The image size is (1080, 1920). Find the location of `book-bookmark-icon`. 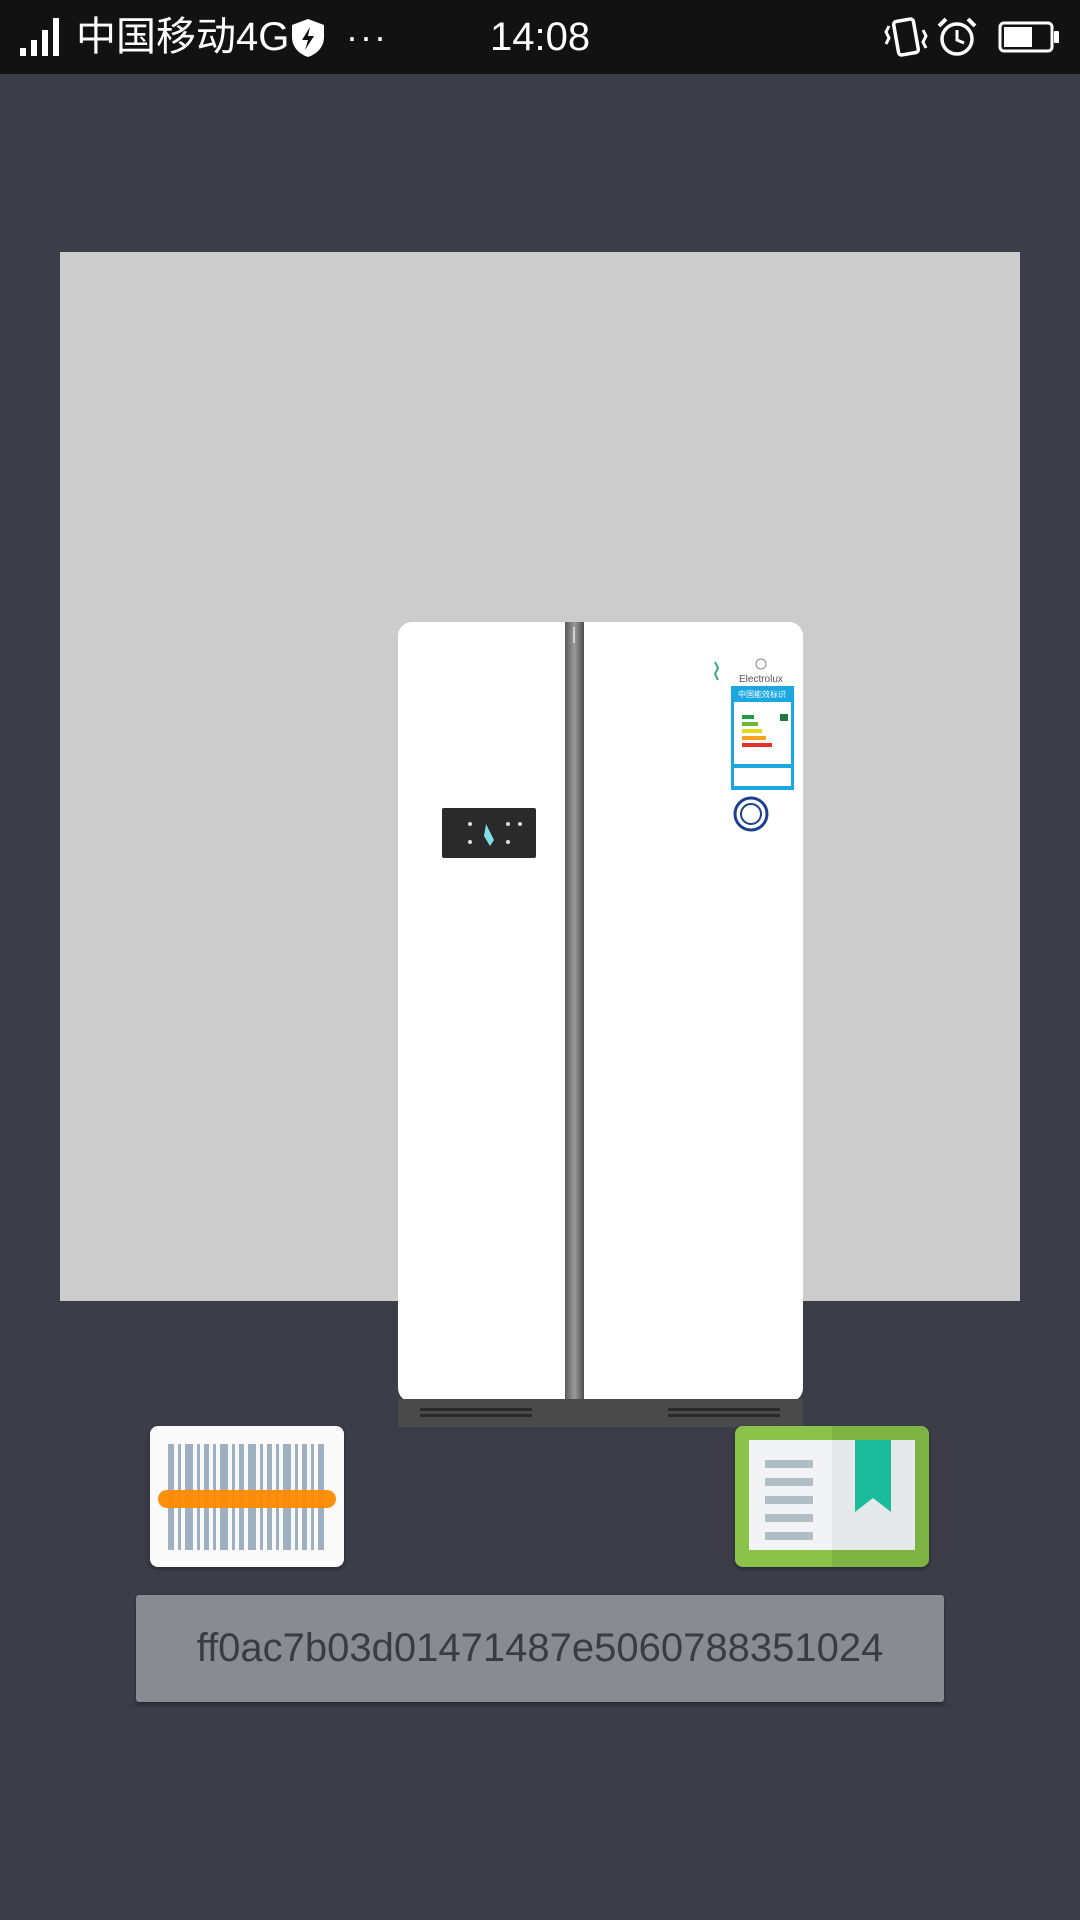

book-bookmark-icon is located at coordinates (832, 1496).